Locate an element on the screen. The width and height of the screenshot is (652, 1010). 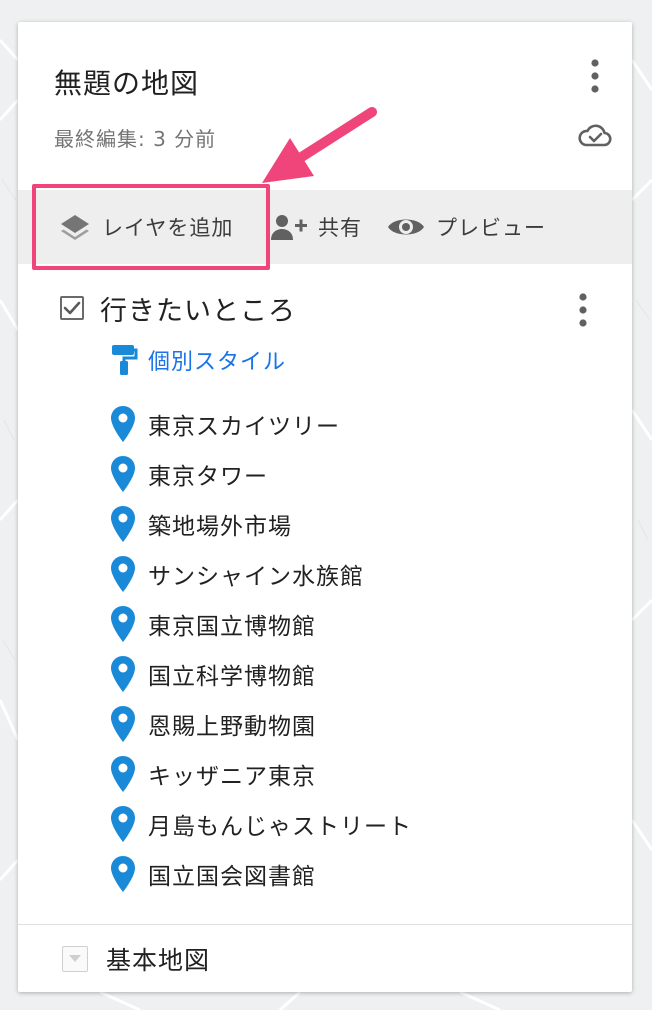
place-name: 月島もんじゃストリート is located at coordinates (280, 827).